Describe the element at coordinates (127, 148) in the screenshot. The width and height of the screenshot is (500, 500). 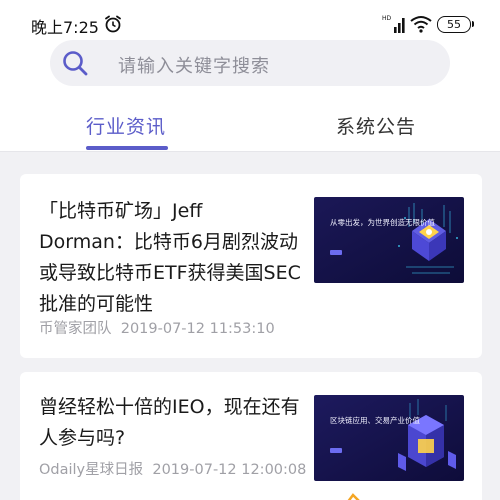
I see `active-tab-indicator` at that location.